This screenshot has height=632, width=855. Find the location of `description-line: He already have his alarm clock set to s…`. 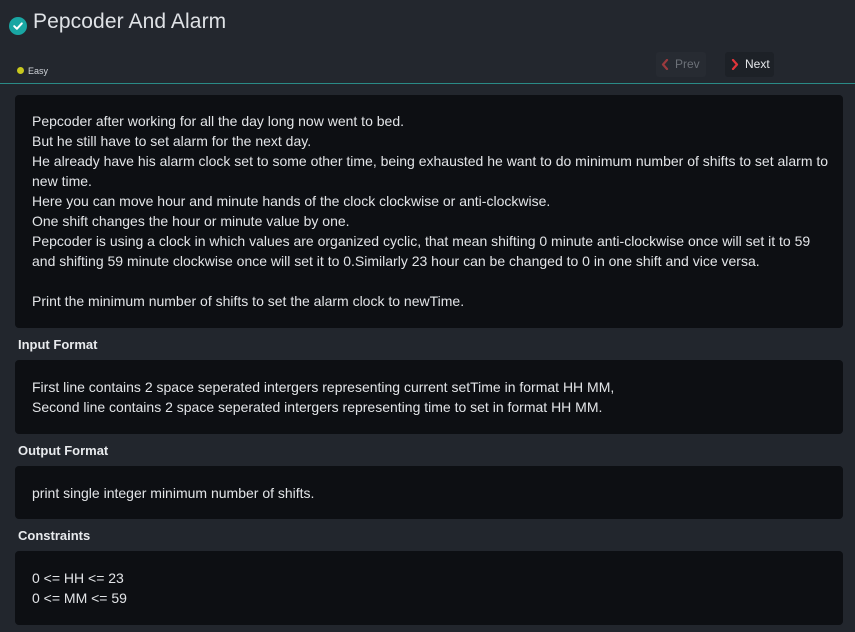

description-line: He already have his alarm clock set to s… is located at coordinates (430, 171).